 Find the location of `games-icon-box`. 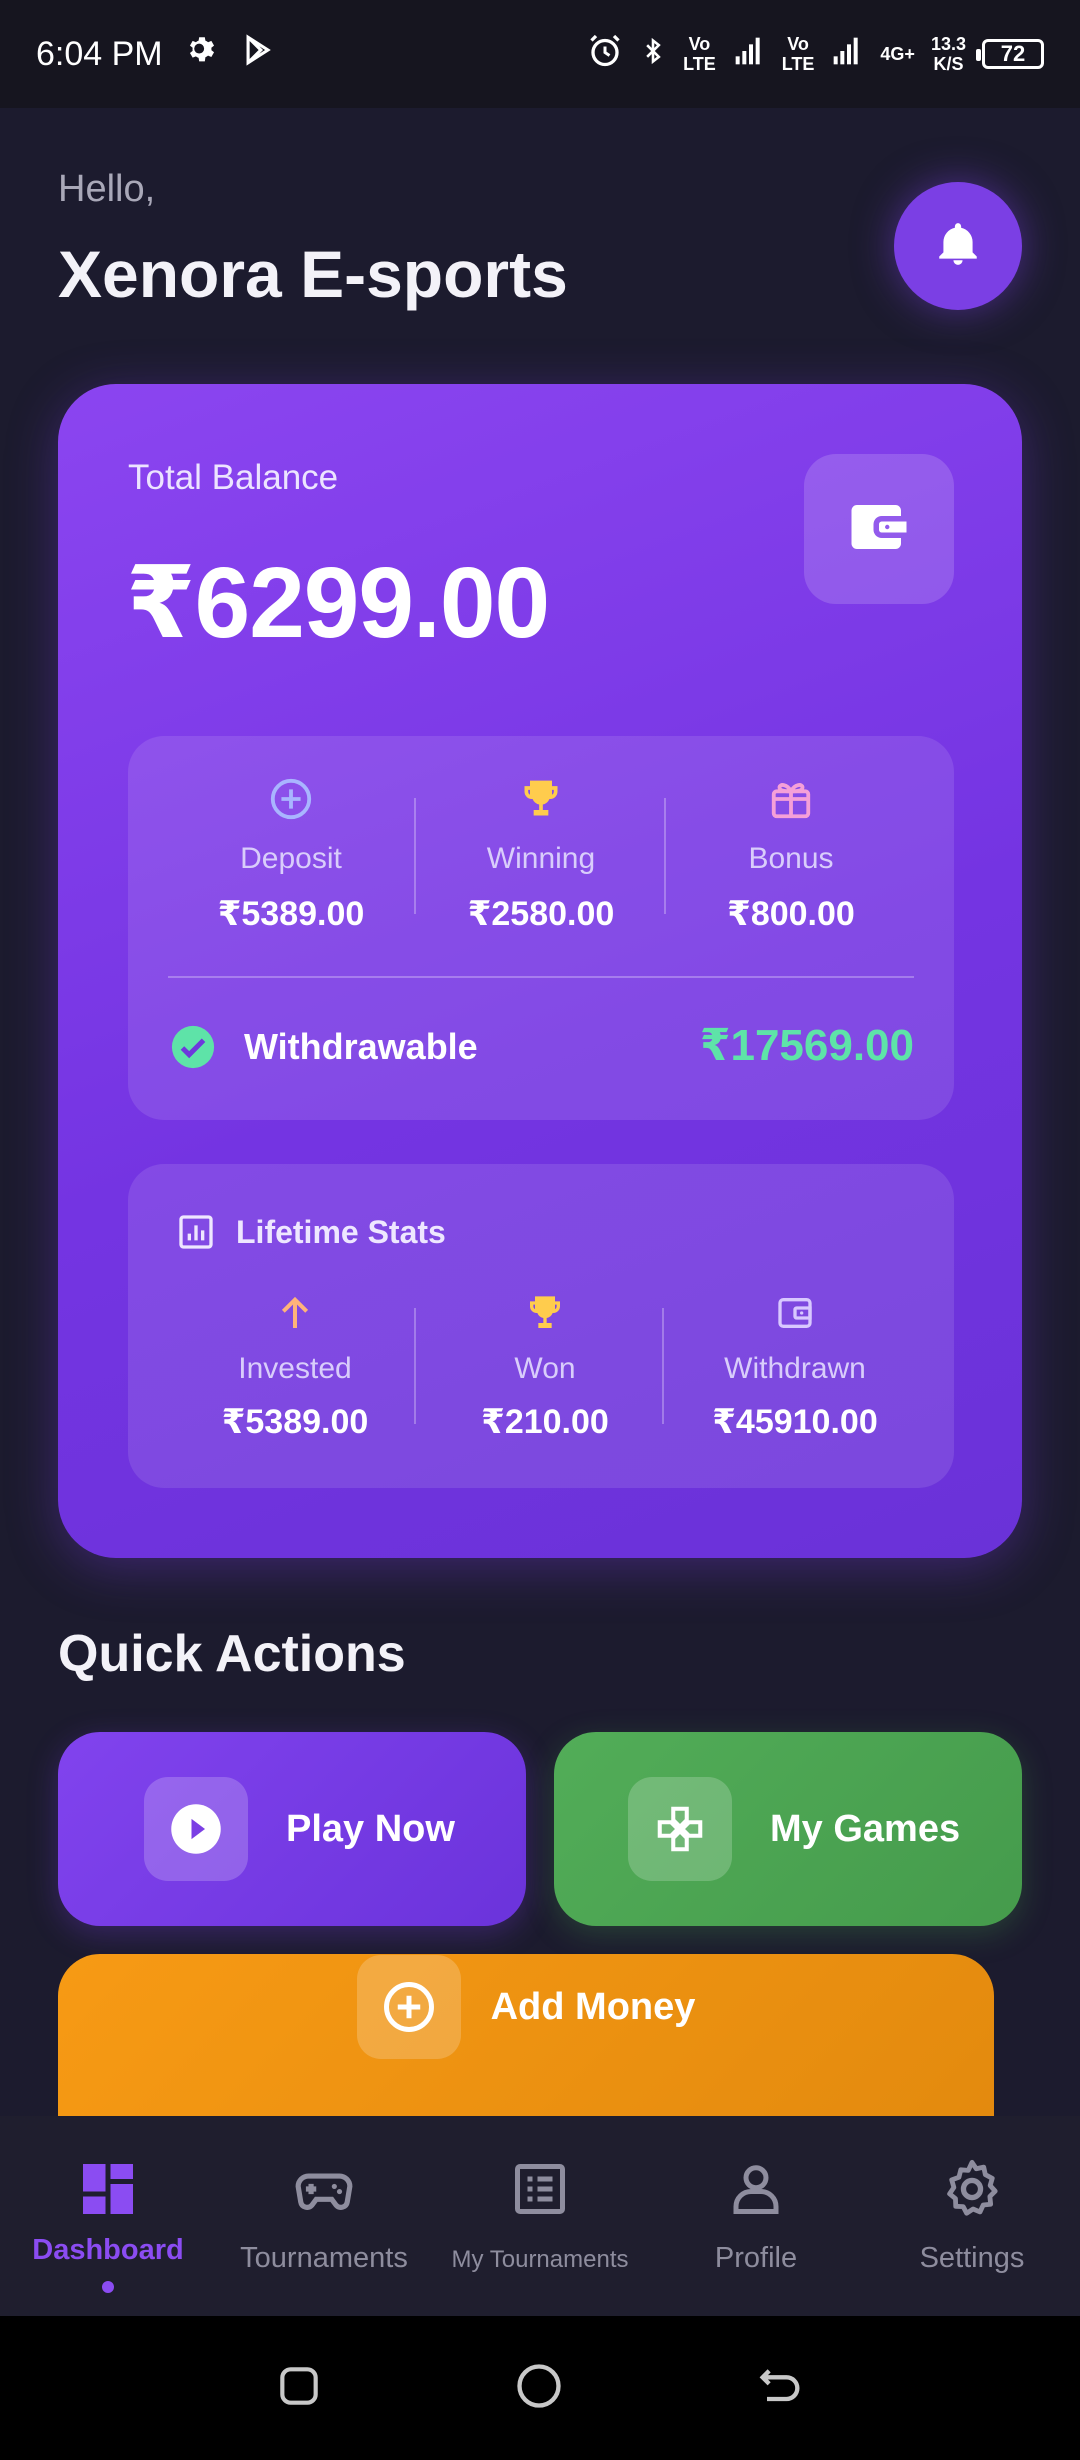

games-icon-box is located at coordinates (680, 1829).